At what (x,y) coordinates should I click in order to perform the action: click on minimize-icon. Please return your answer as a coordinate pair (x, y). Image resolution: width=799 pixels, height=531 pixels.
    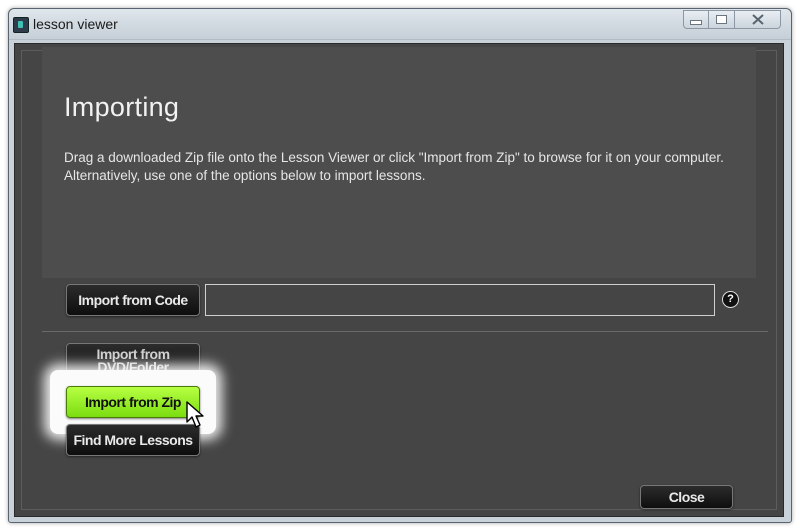
    Looking at the image, I should click on (696, 22).